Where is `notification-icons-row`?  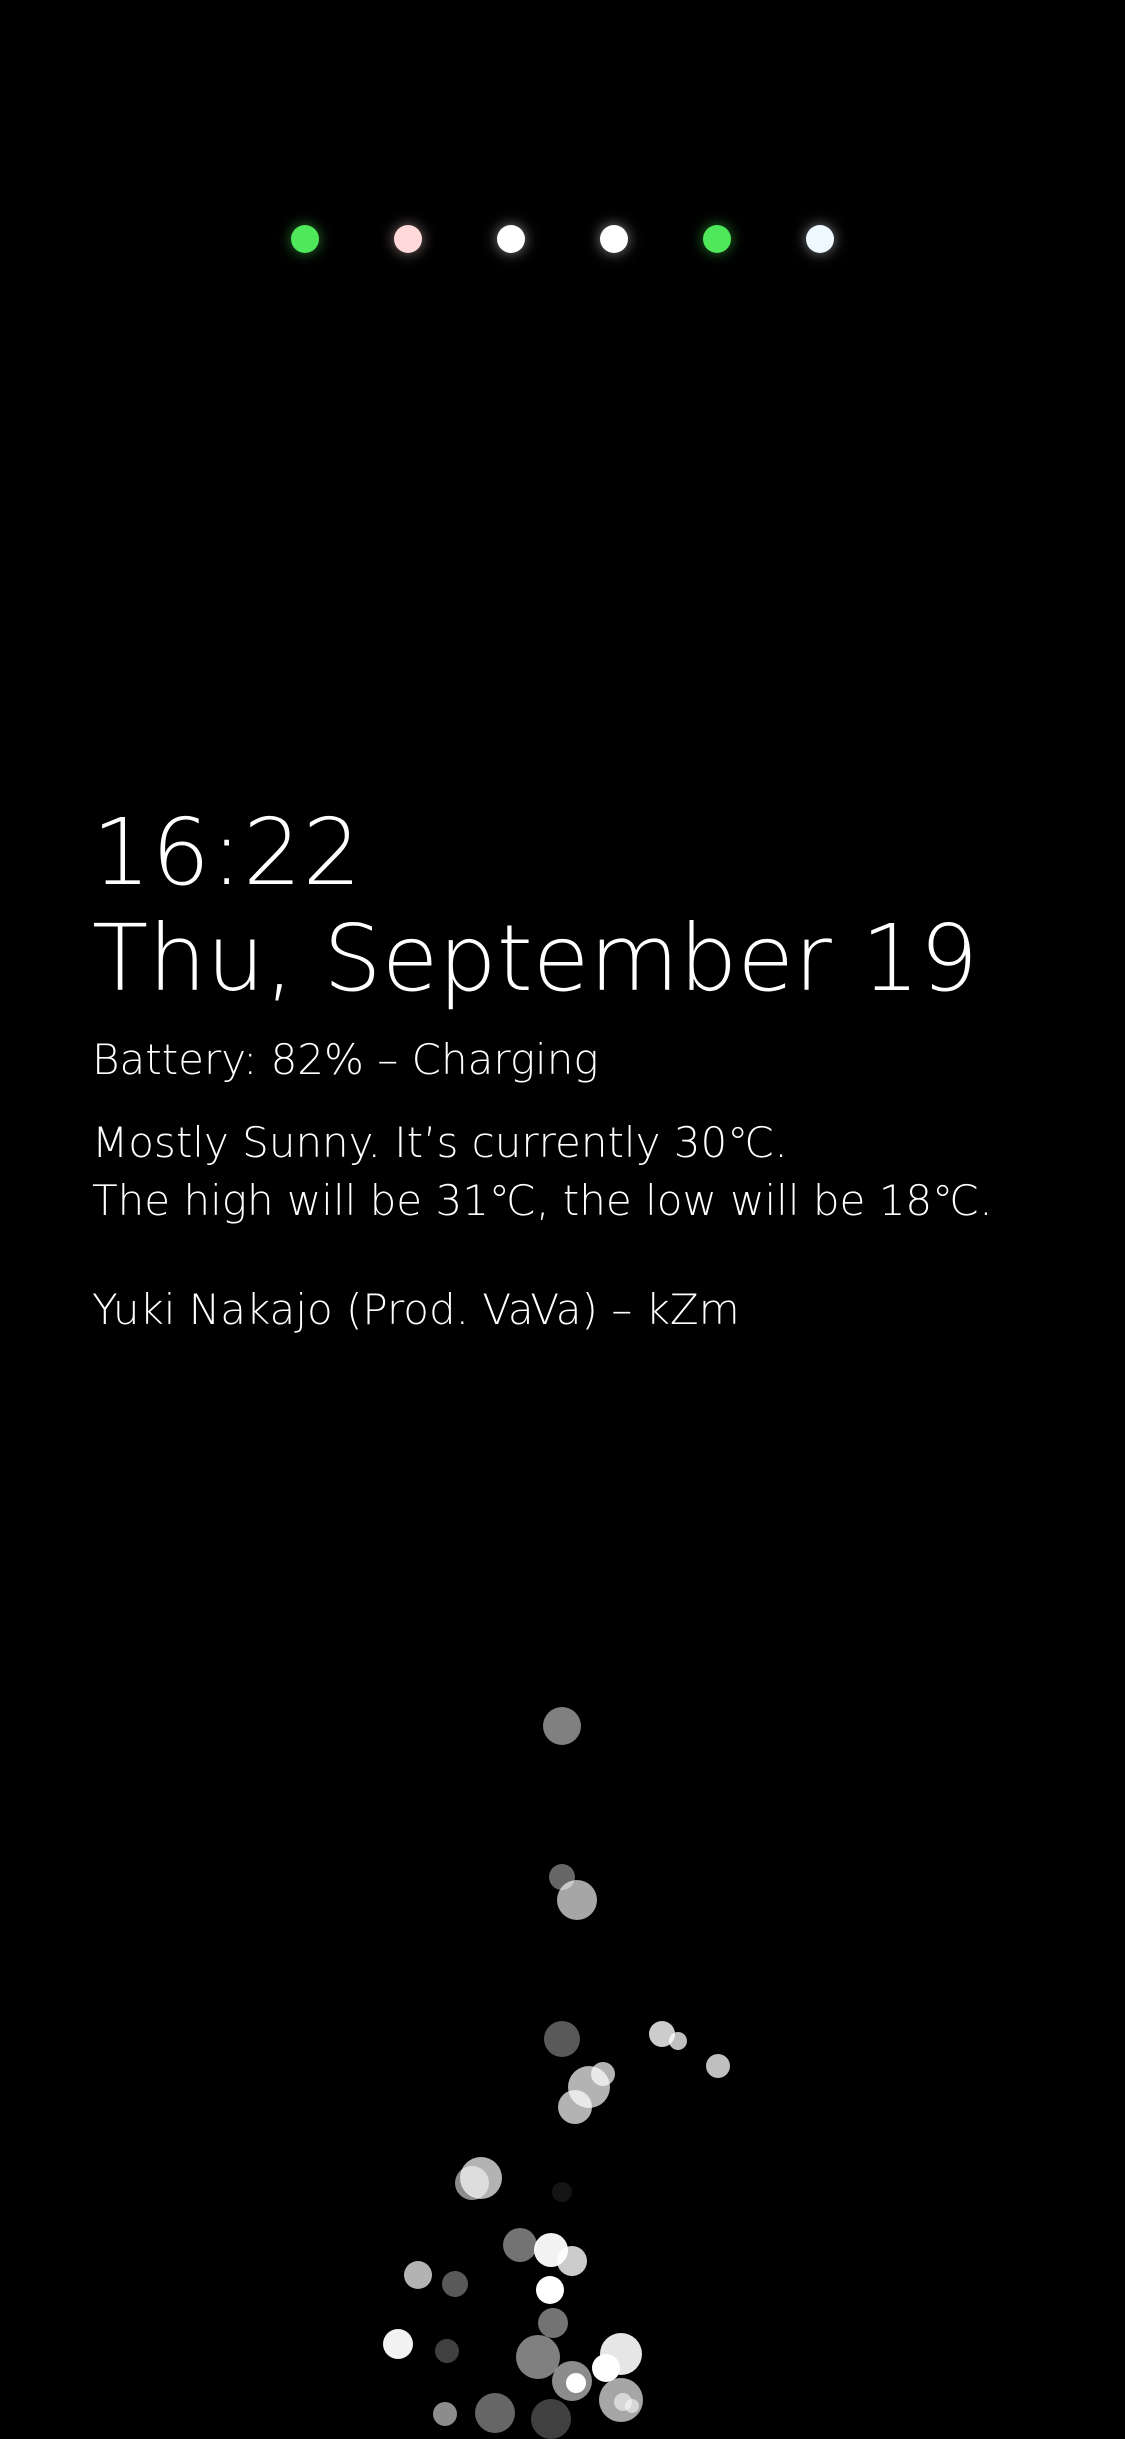
notification-icons-row is located at coordinates (562, 240).